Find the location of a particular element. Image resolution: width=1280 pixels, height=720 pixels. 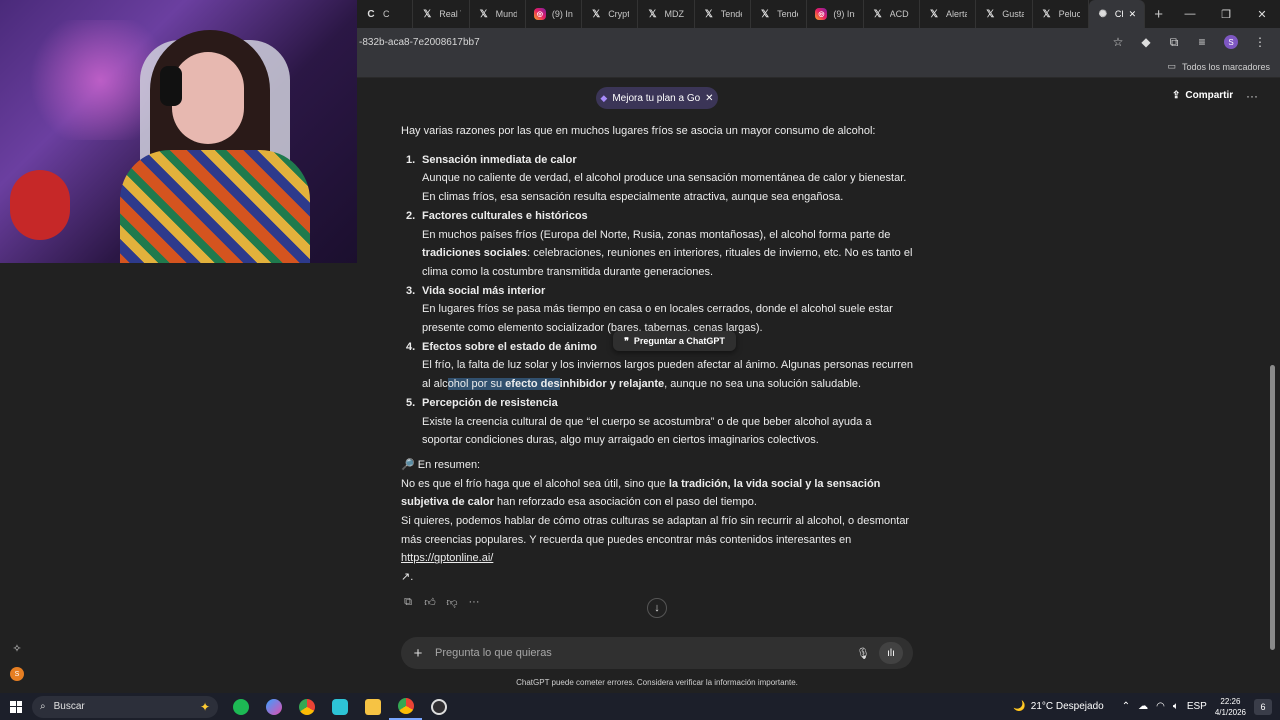

browser-tab: 𝕏 Peluca is located at coordinates (1061, 14).